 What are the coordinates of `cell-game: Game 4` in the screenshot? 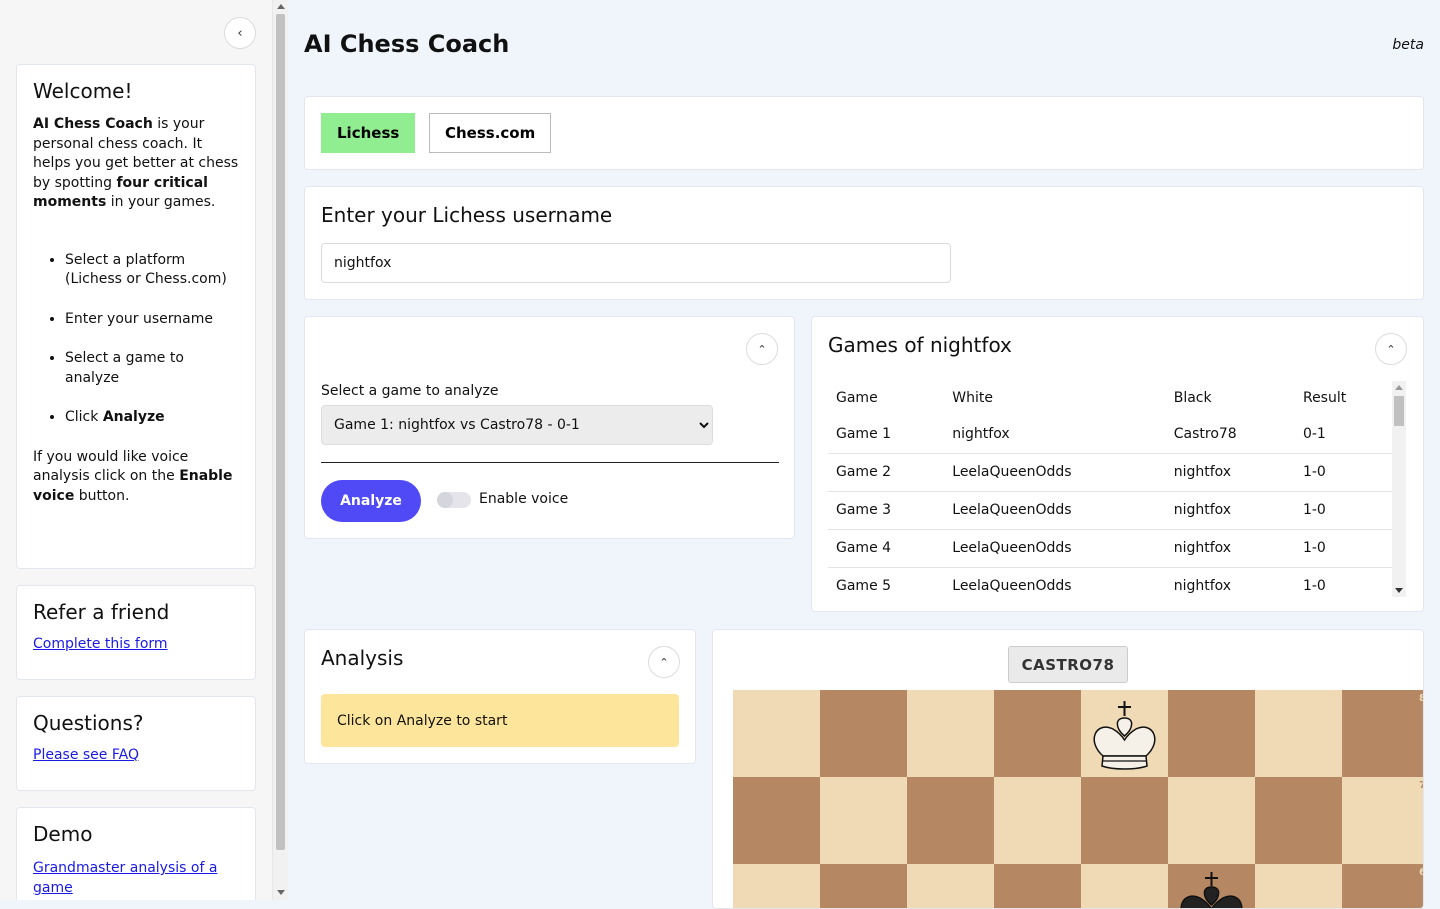 It's located at (886, 548).